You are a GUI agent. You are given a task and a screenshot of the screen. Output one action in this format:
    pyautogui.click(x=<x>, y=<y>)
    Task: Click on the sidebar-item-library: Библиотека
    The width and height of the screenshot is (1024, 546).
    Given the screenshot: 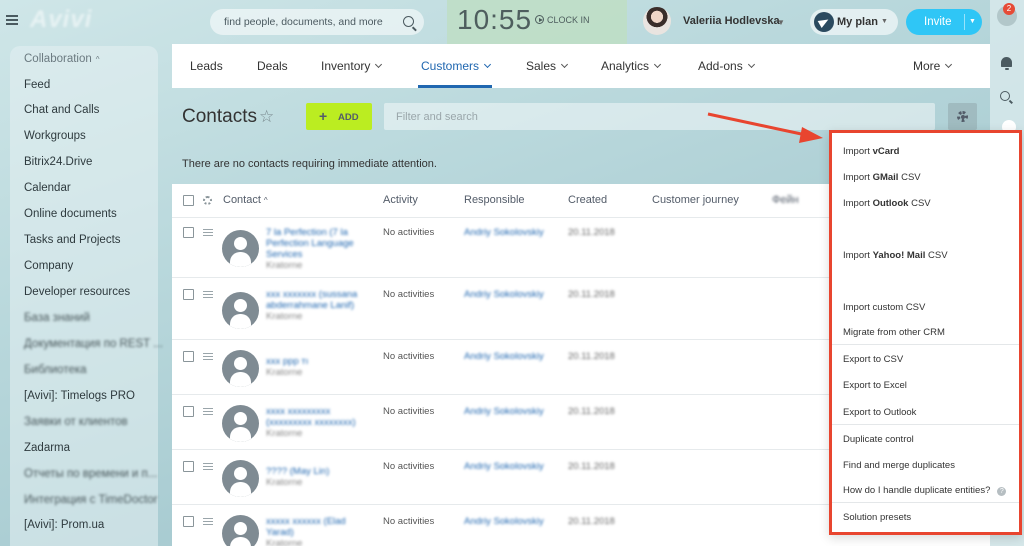 What is the action you would take?
    pyautogui.click(x=55, y=370)
    